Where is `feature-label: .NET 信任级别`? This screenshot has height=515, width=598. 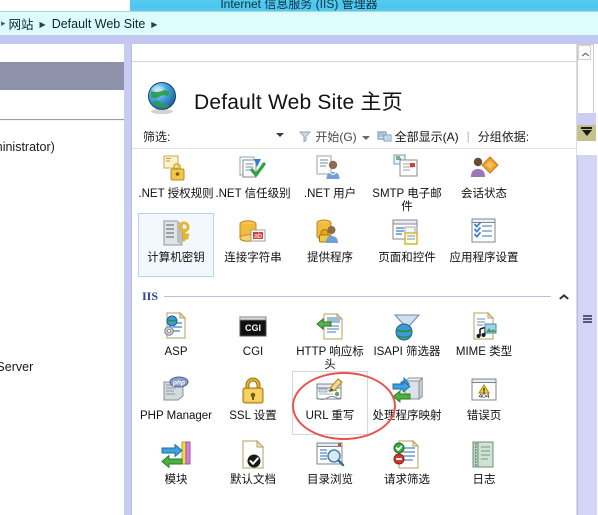
feature-label: .NET 信任级别 is located at coordinates (253, 194).